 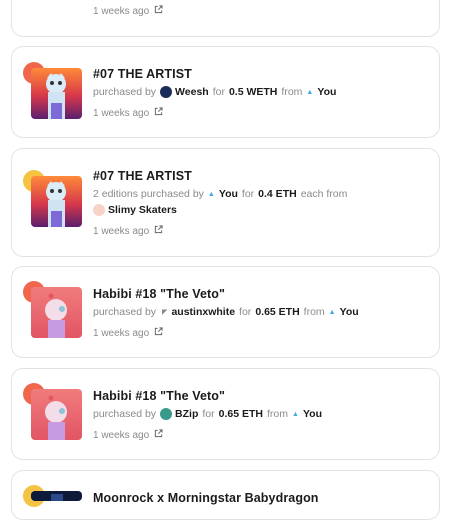 What do you see at coordinates (253, 92) in the screenshot?
I see `price: 0.5 WETH` at bounding box center [253, 92].